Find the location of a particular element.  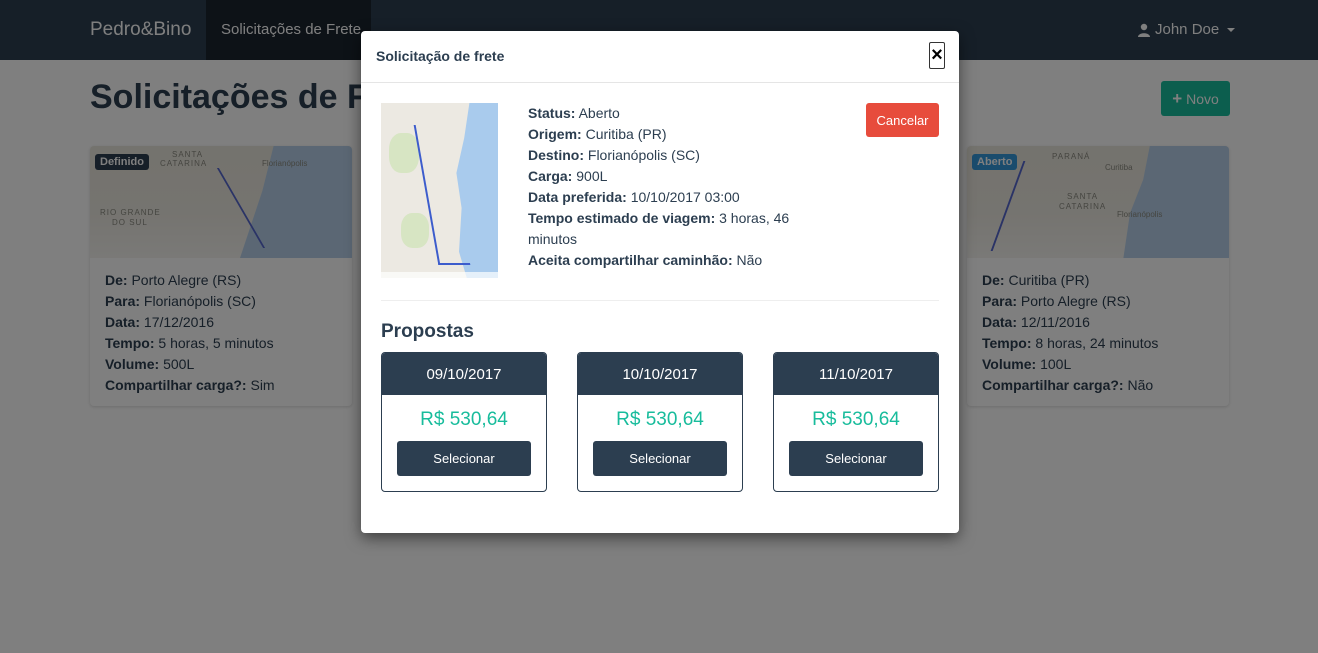

detail-cargo: Carga: 900L is located at coordinates (568, 176).